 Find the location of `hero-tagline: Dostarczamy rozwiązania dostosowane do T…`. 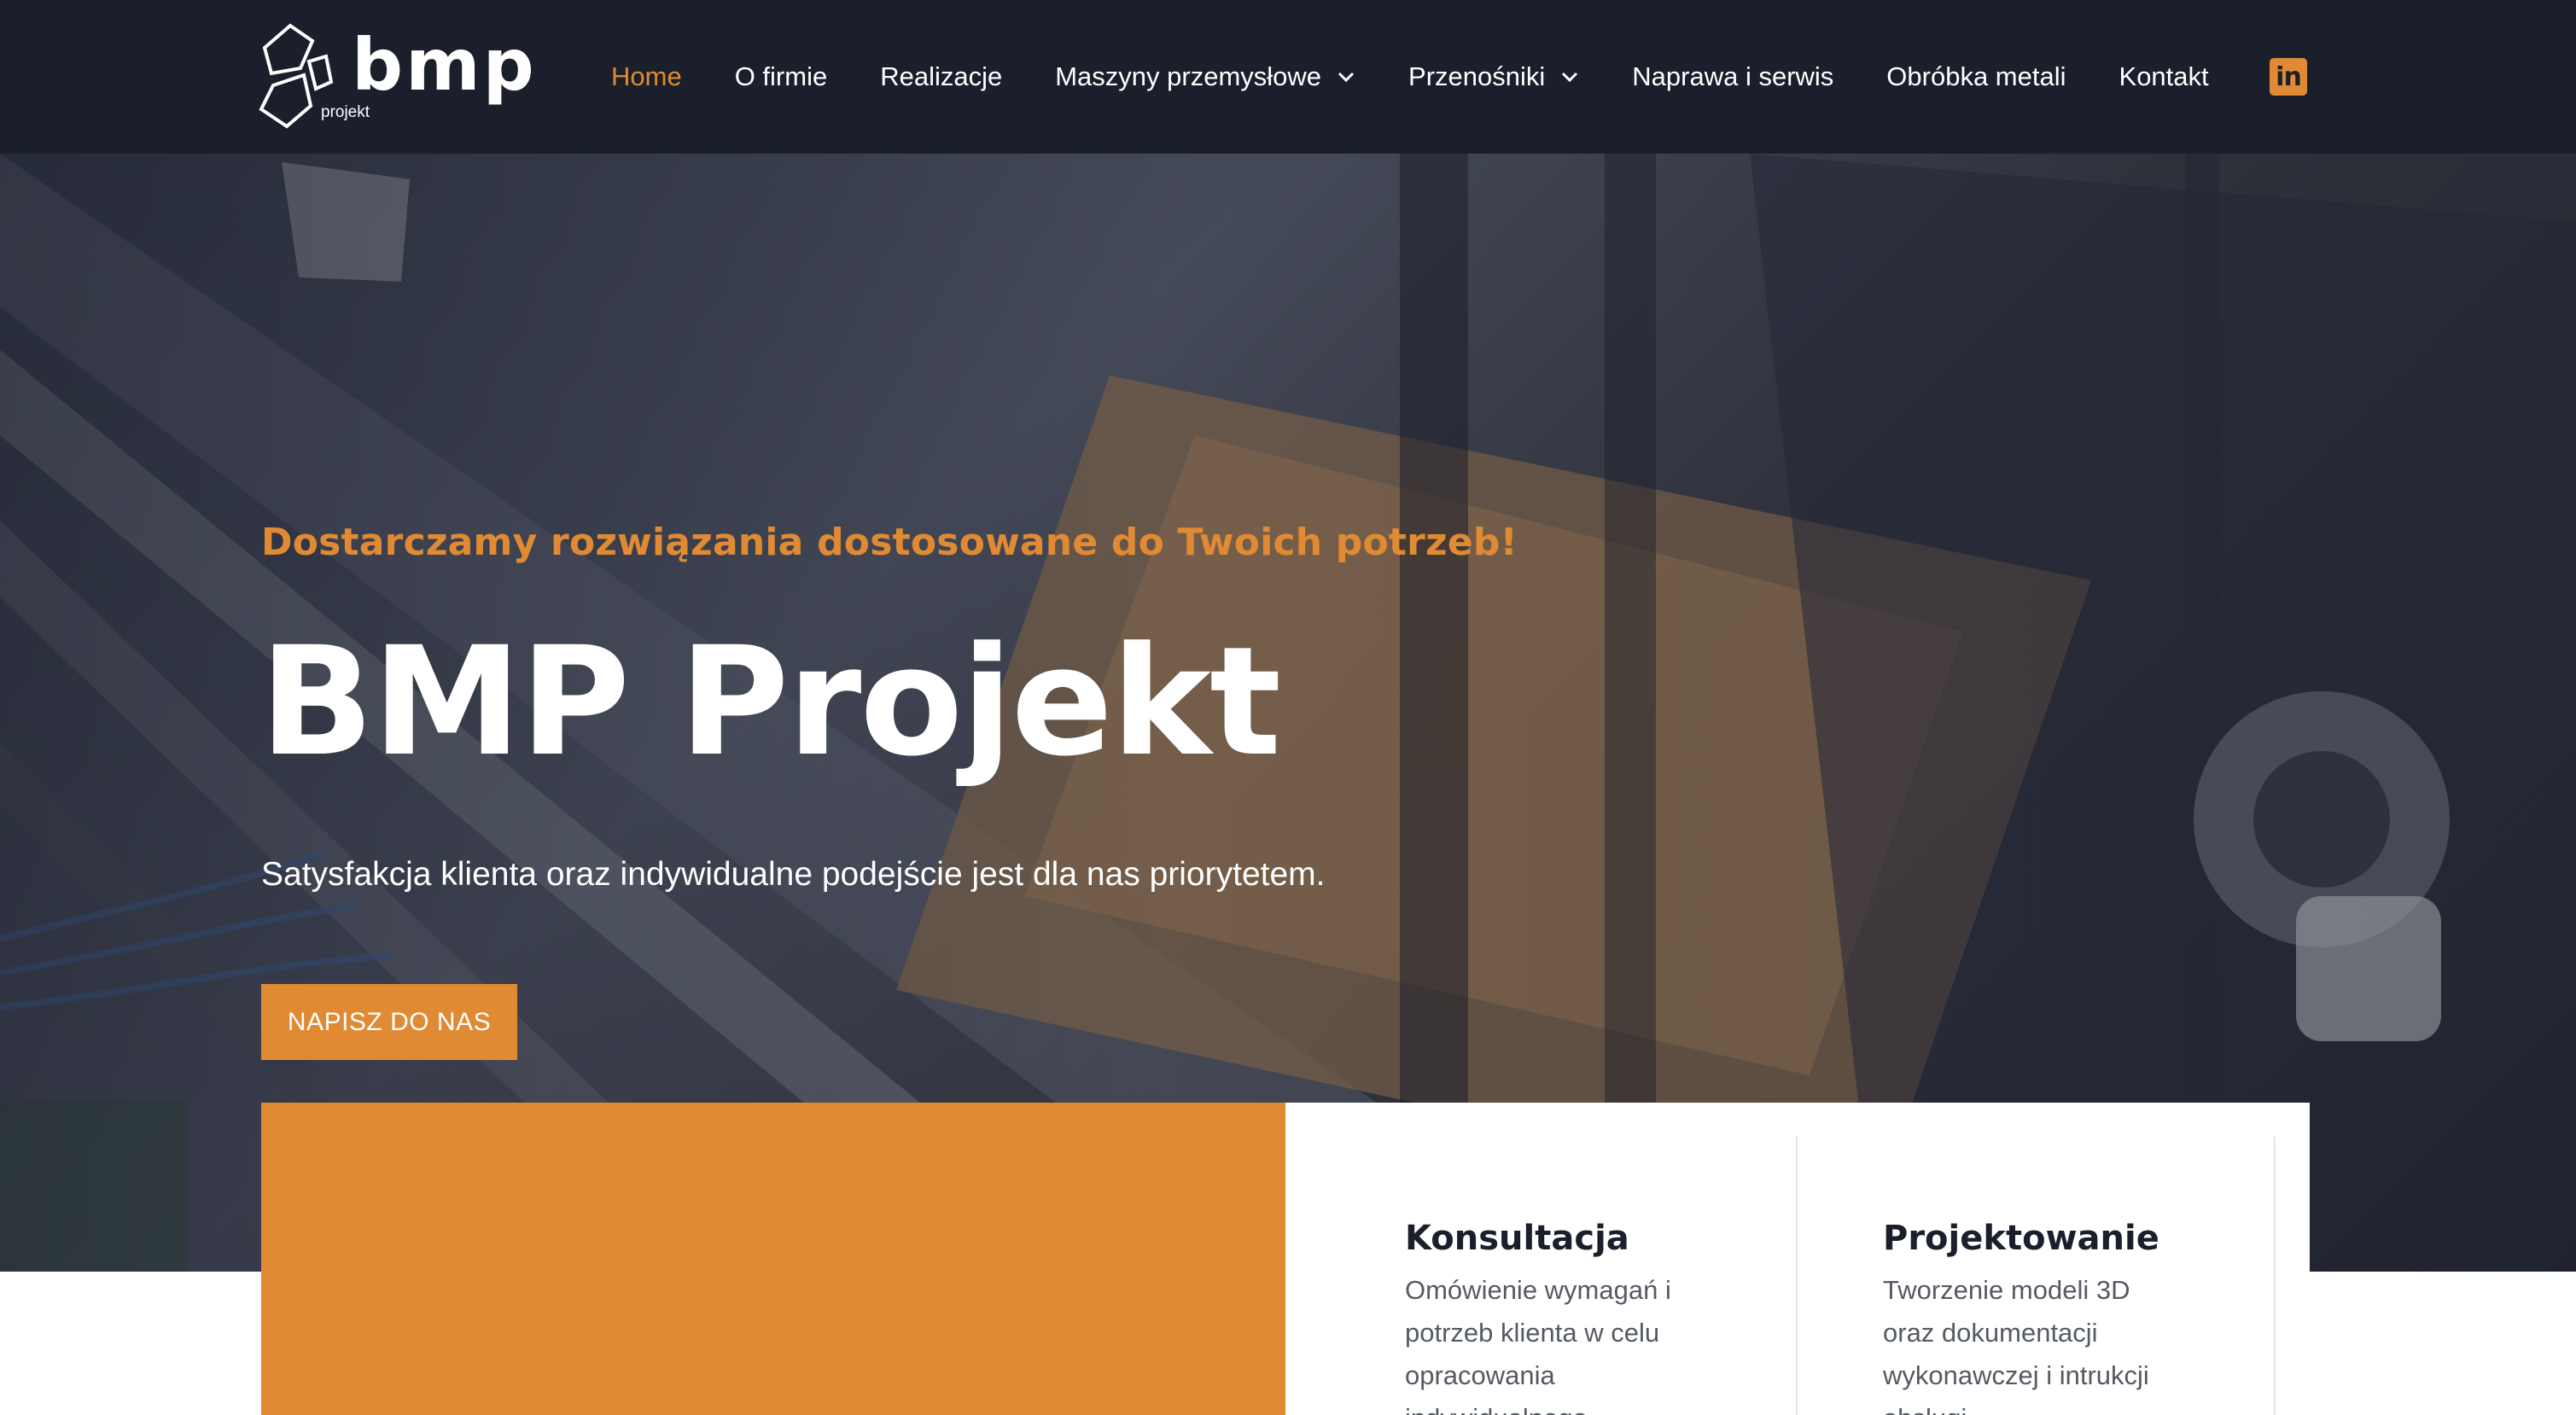

hero-tagline: Dostarczamy rozwiązania dostosowane do T… is located at coordinates (889, 542).